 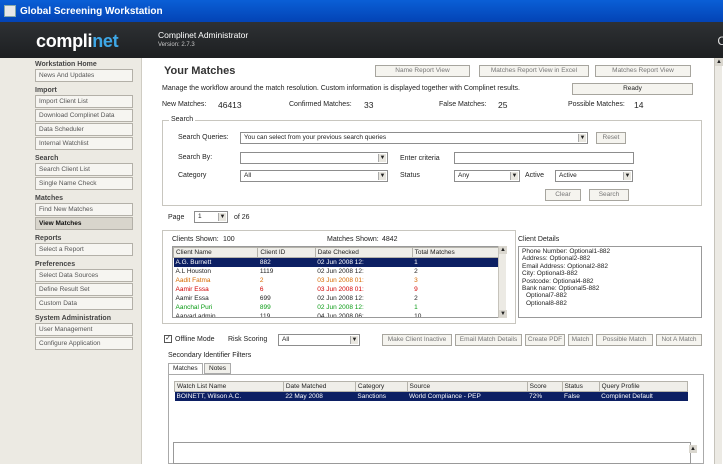 What do you see at coordinates (84, 75) in the screenshot?
I see `sidebar-item: News And Updates` at bounding box center [84, 75].